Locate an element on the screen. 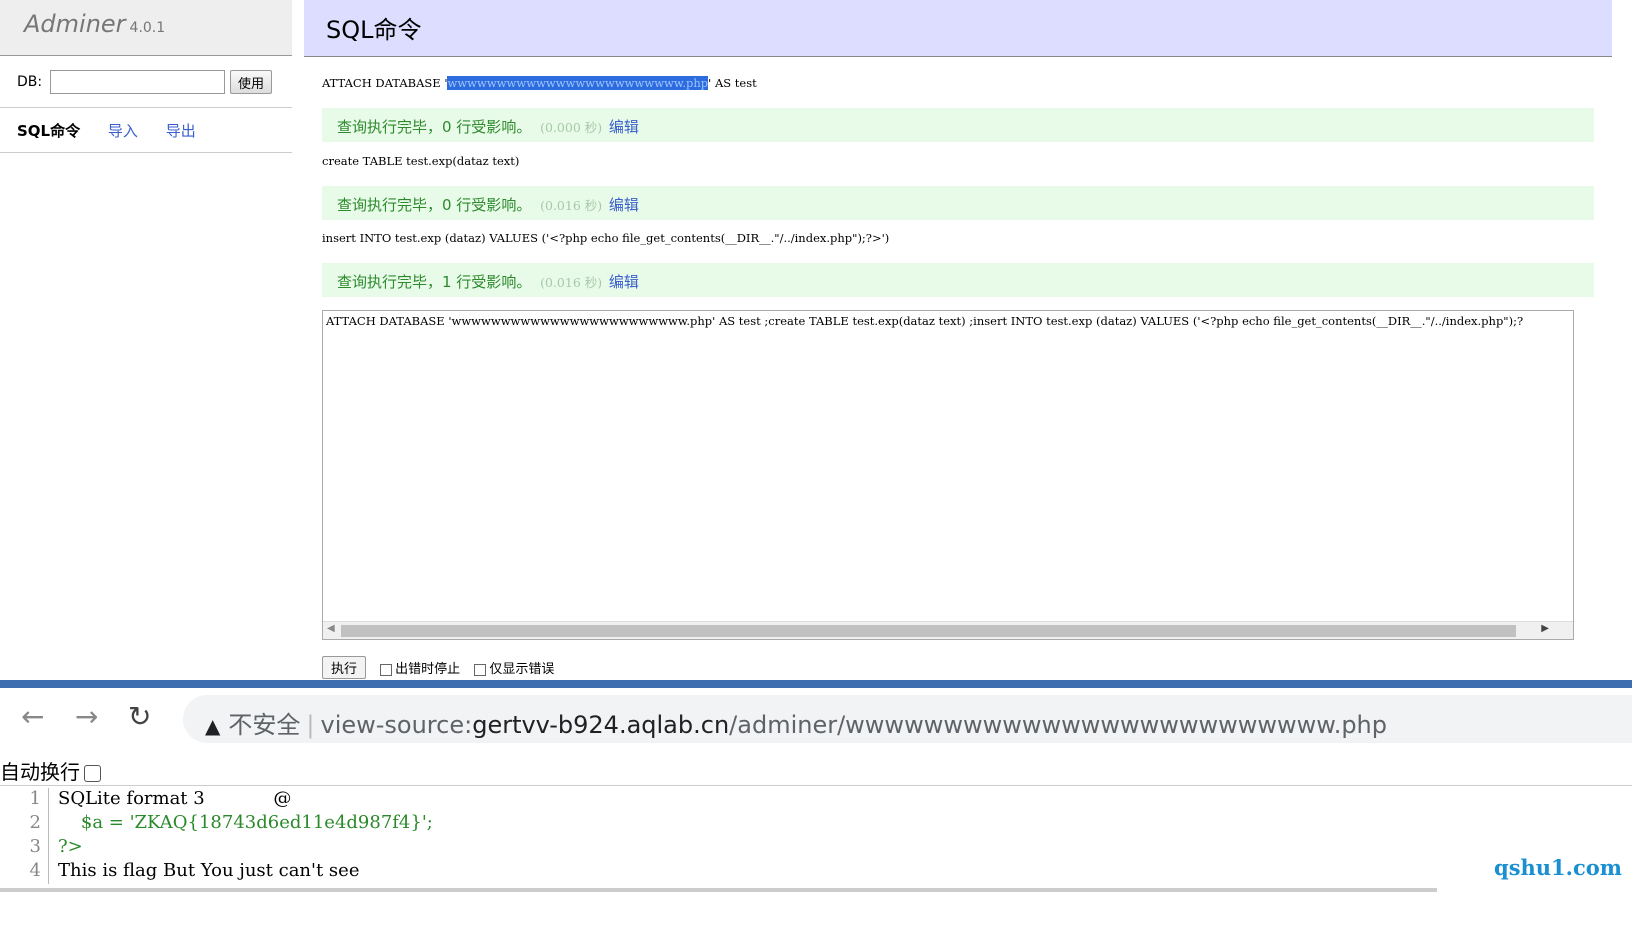 Image resolution: width=1632 pixels, height=944 pixels. line-code: SQLite format 3 @ is located at coordinates (175, 798).